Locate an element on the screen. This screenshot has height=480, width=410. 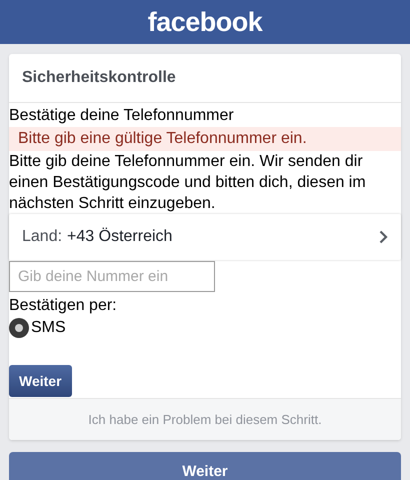
logo: facebook is located at coordinates (205, 22).